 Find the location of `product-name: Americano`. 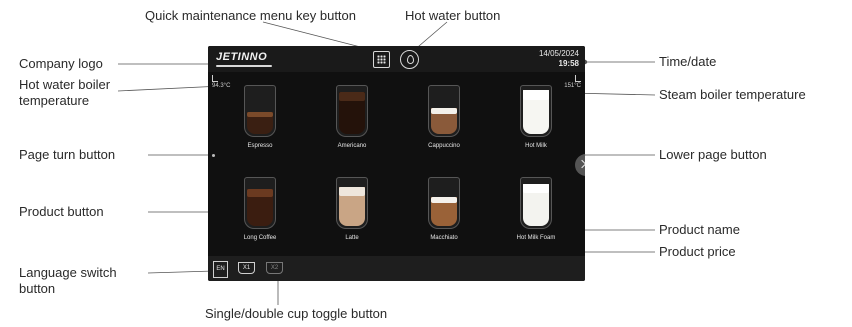

product-name: Americano is located at coordinates (352, 146).